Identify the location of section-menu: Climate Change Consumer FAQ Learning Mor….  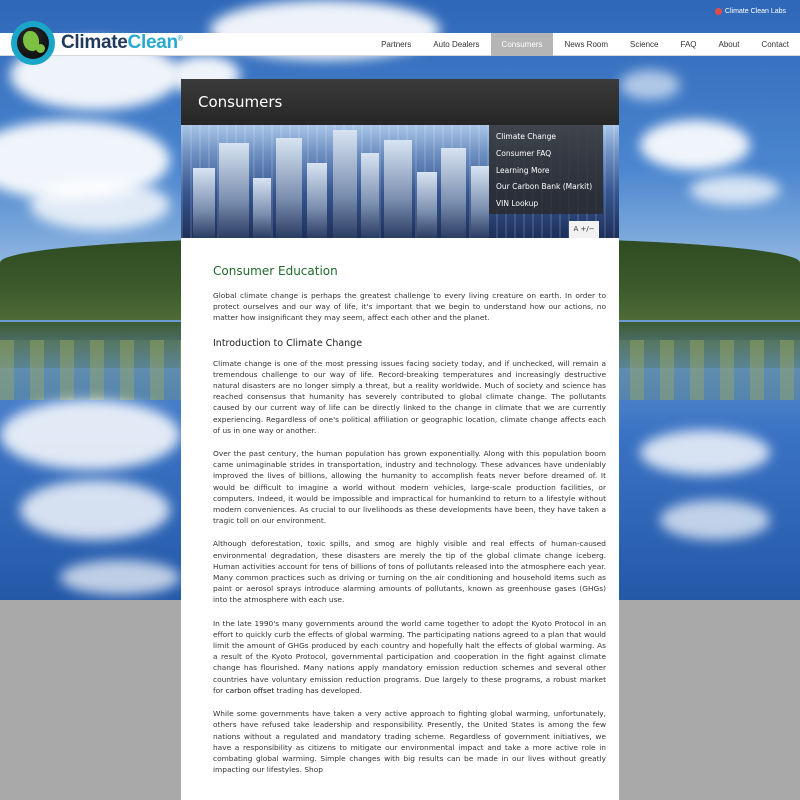
(546, 169).